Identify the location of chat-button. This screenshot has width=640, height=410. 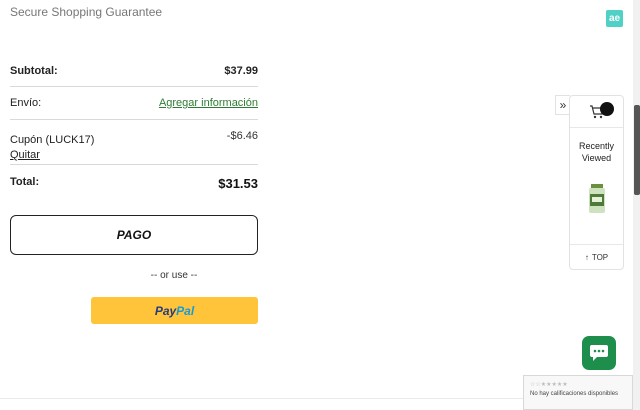
(599, 353).